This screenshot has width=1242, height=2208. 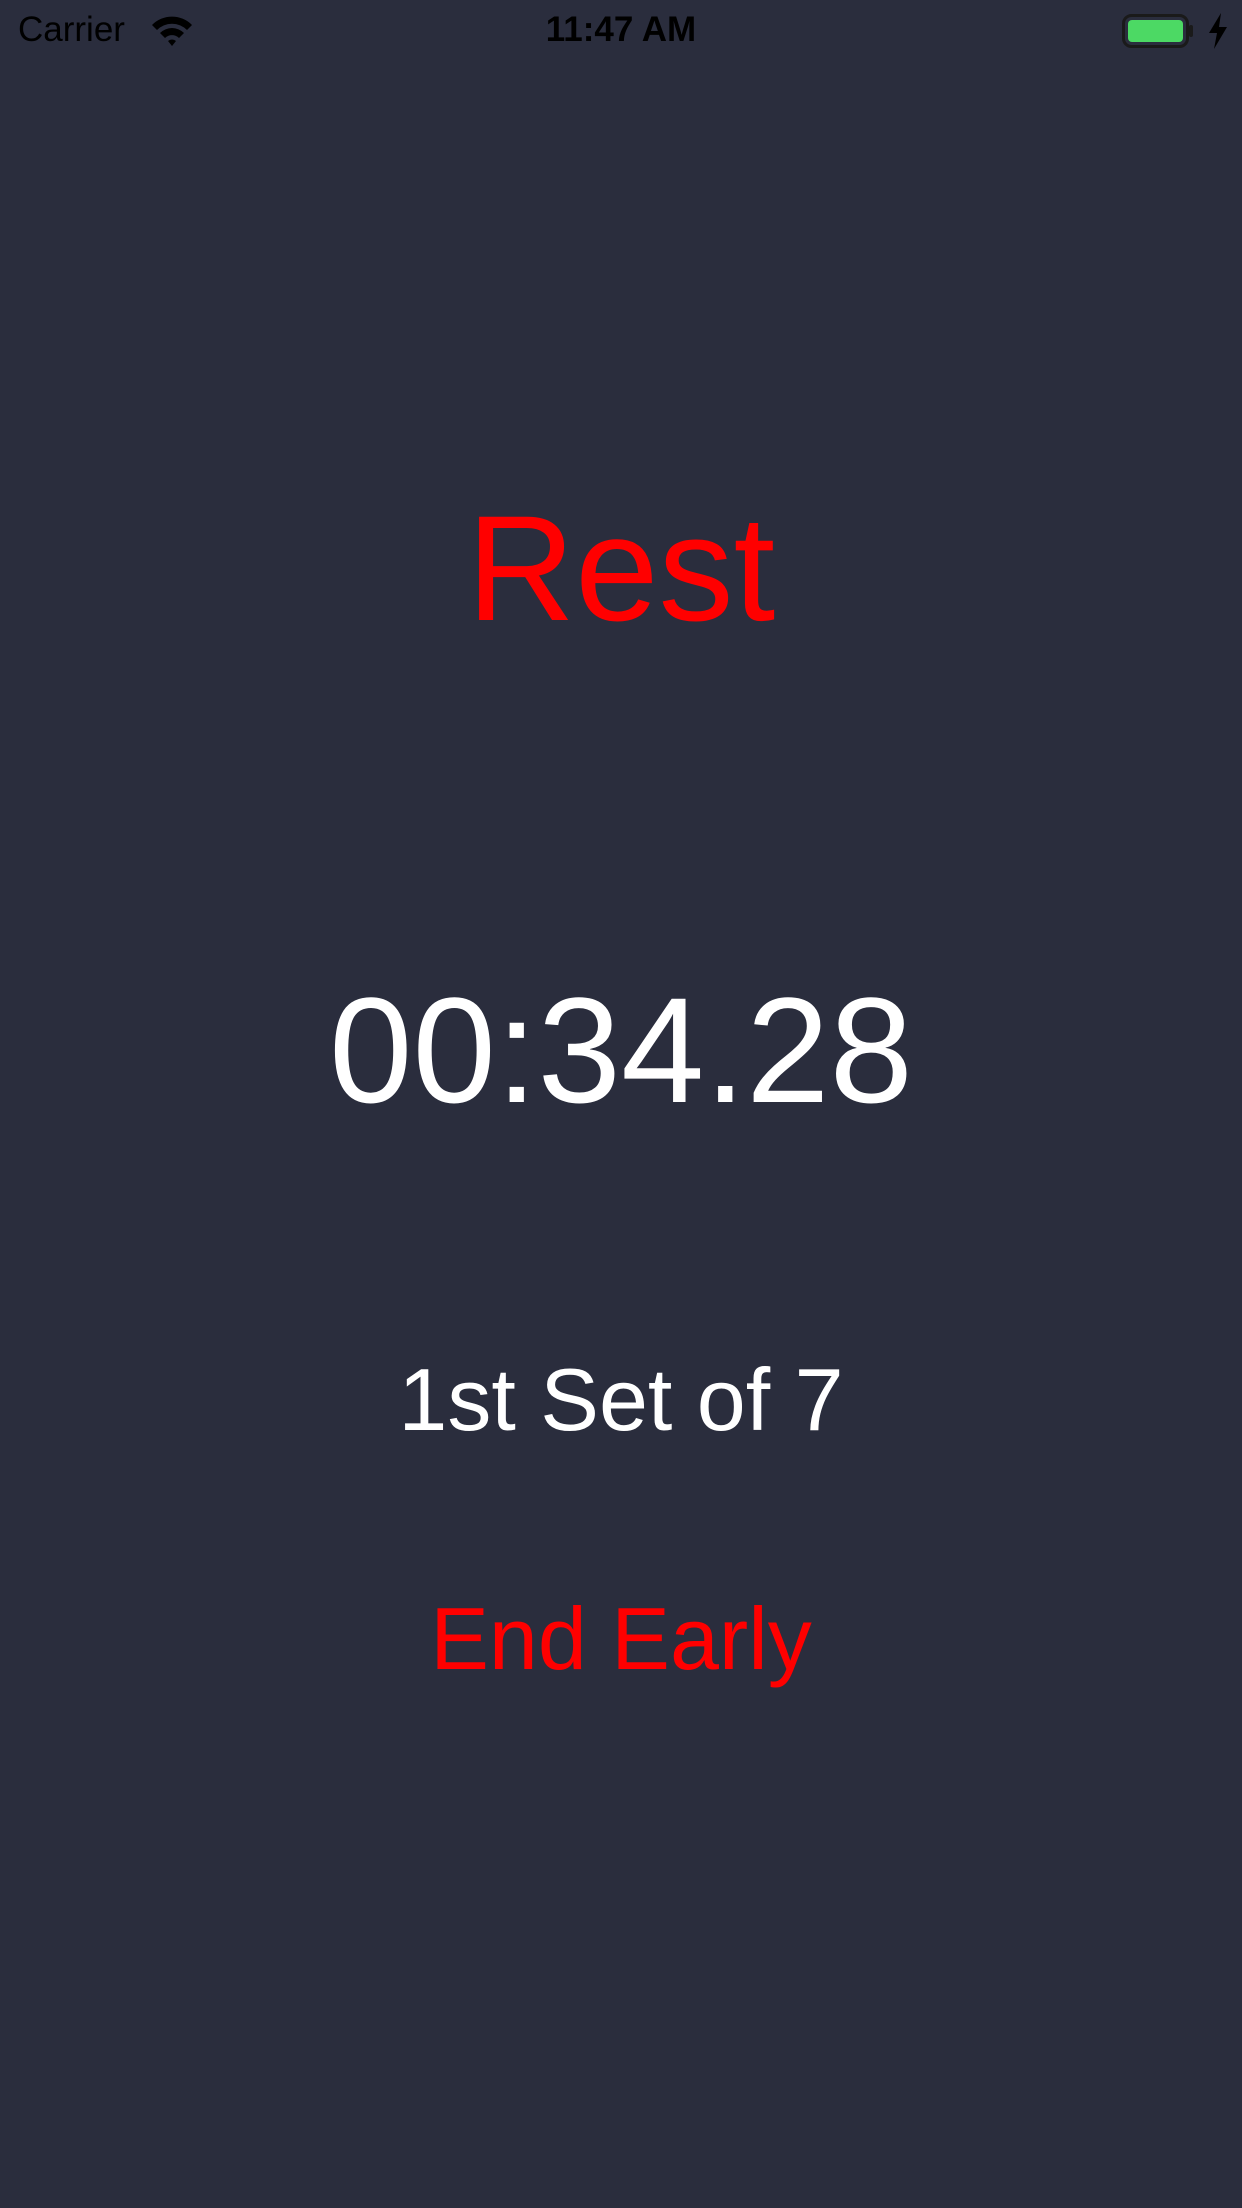 What do you see at coordinates (1218, 31) in the screenshot?
I see `charging-bolt-icon` at bounding box center [1218, 31].